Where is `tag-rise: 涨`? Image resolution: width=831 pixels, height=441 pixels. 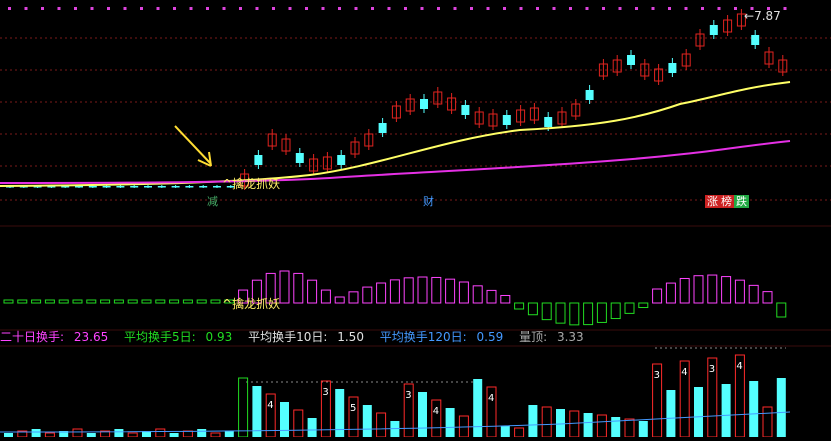 tag-rise: 涨 is located at coordinates (712, 201).